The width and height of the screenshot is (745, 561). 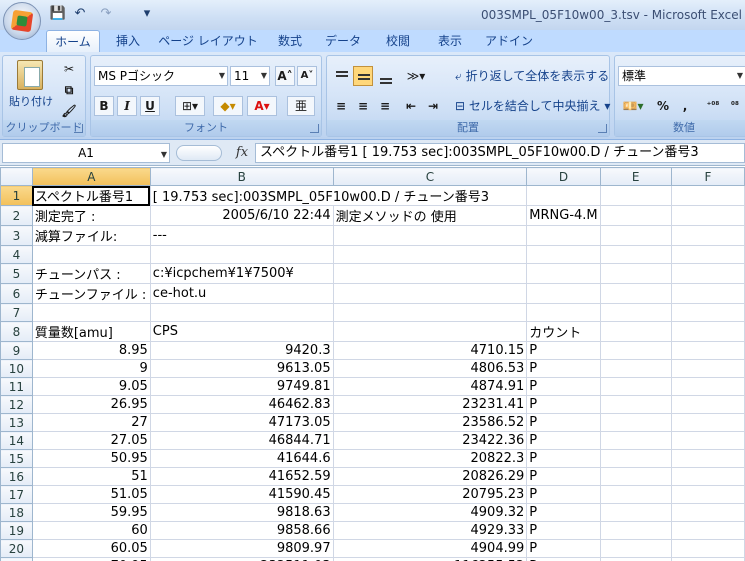 What do you see at coordinates (91, 195) in the screenshot?
I see `cell-a: スペクトル番号1` at bounding box center [91, 195].